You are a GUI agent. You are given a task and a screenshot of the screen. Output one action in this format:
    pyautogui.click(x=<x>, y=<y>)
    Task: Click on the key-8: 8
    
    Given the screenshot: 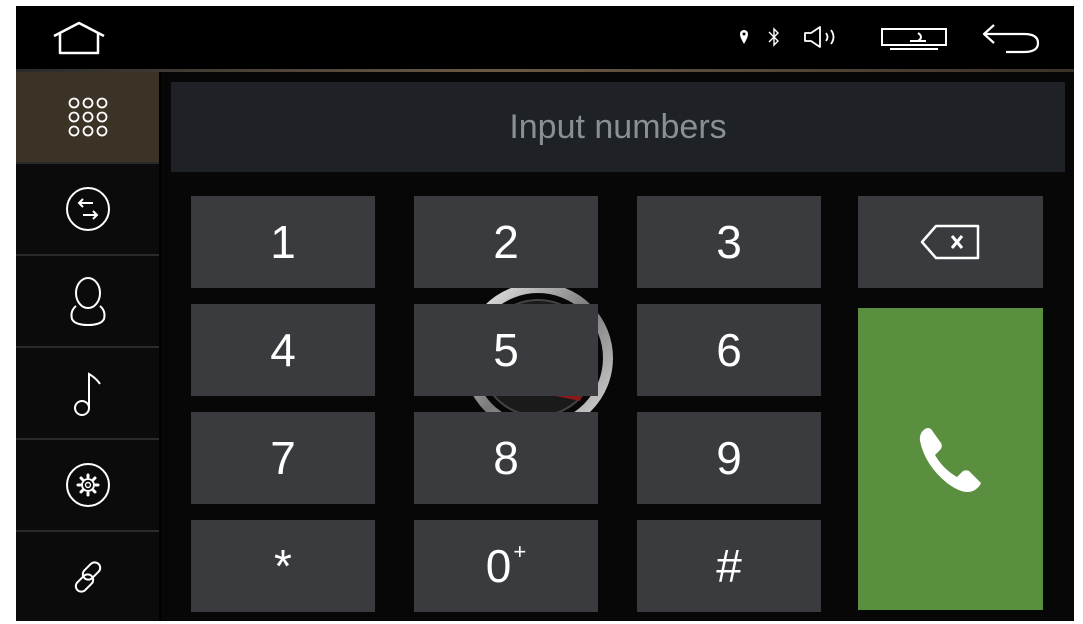 What is the action you would take?
    pyautogui.click(x=506, y=458)
    